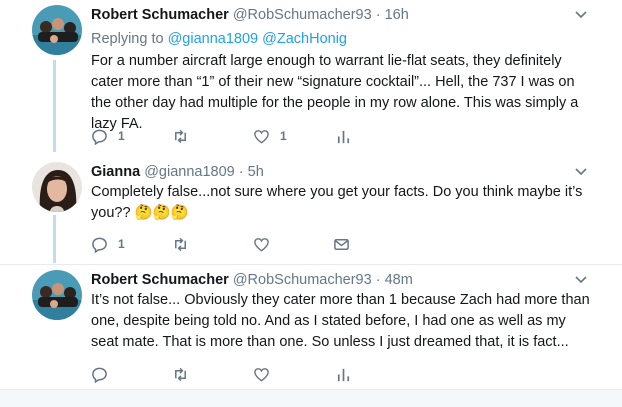 This screenshot has width=622, height=407. I want to click on tweet-header: Robert Schumacher @RobSchumacher93 · 16h, so click(250, 15).